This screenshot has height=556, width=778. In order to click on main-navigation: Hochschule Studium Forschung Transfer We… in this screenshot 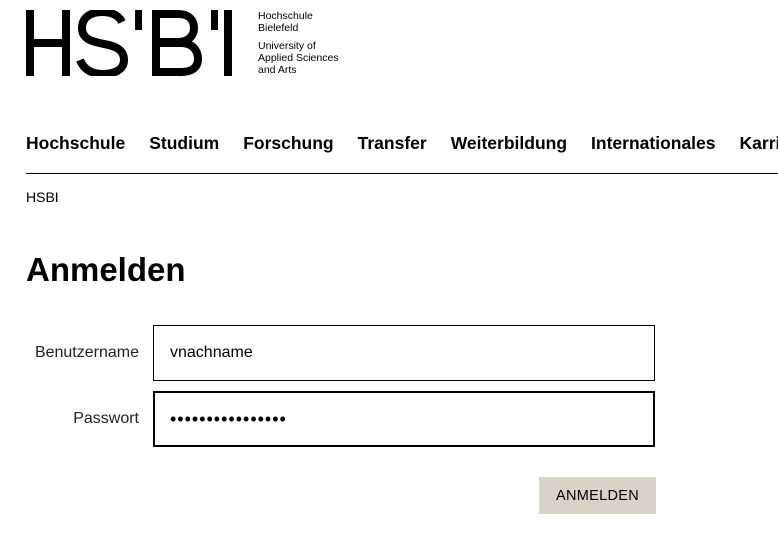, I will do `click(402, 143)`.